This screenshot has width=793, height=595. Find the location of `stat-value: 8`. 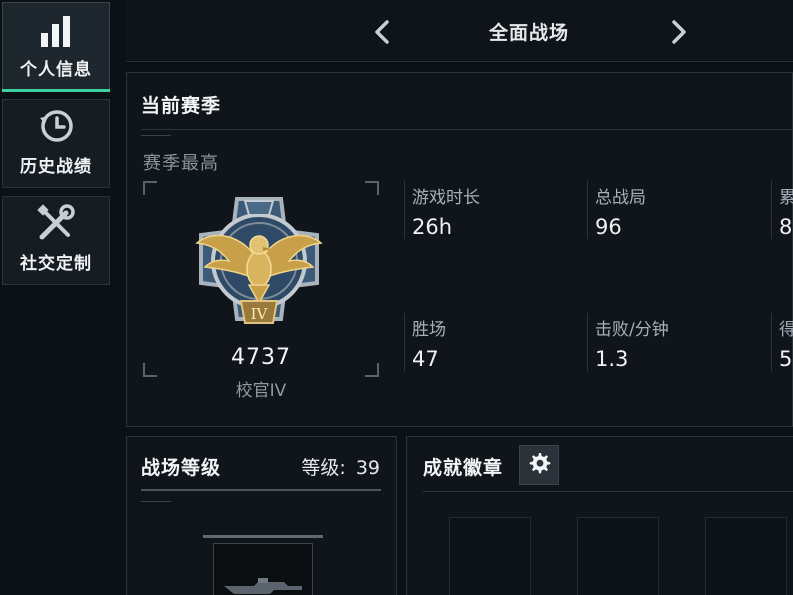

stat-value: 8 is located at coordinates (786, 227).